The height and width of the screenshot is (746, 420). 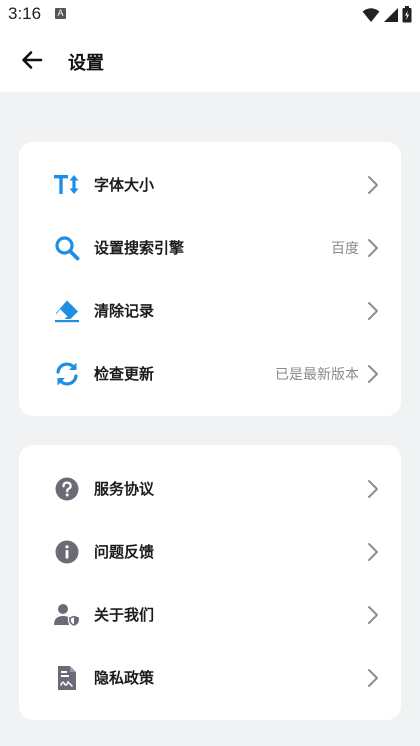 What do you see at coordinates (67, 374) in the screenshot?
I see `refresh-icon` at bounding box center [67, 374].